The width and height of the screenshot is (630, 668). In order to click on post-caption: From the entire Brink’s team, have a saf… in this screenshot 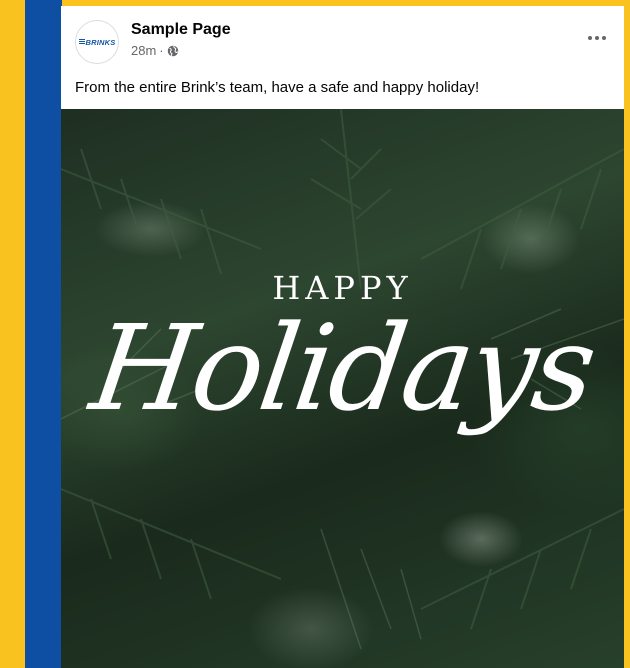, I will do `click(277, 87)`.